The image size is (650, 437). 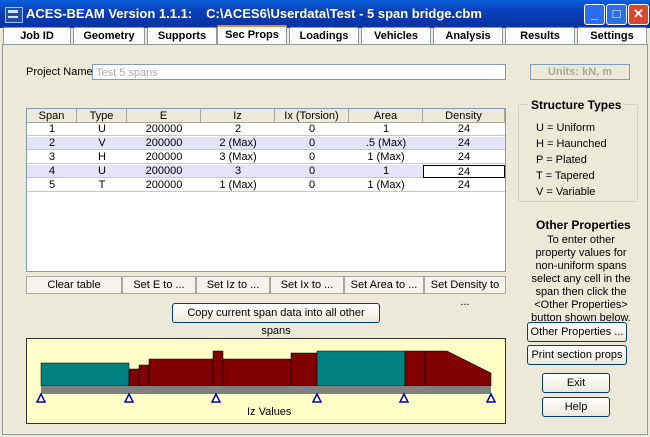 I want to click on cell-iz: 3 (Max), so click(x=238, y=157).